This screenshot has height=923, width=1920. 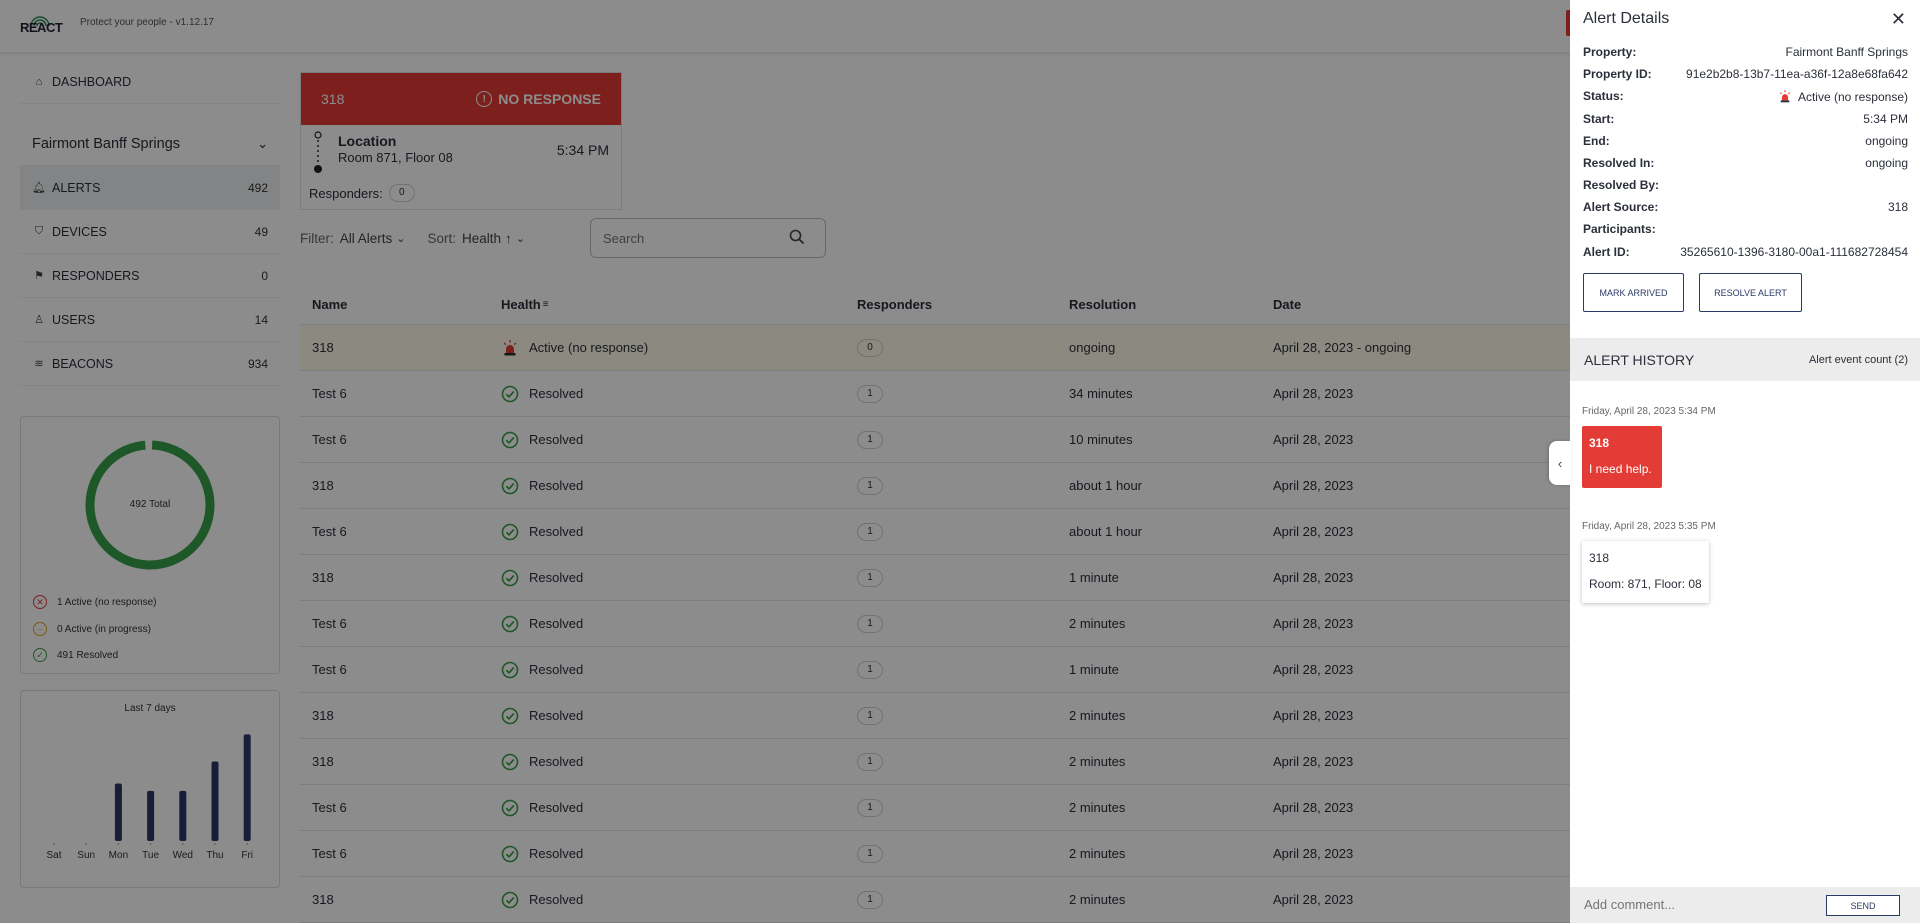 I want to click on collapse-panel-button: ‹, so click(x=1560, y=463).